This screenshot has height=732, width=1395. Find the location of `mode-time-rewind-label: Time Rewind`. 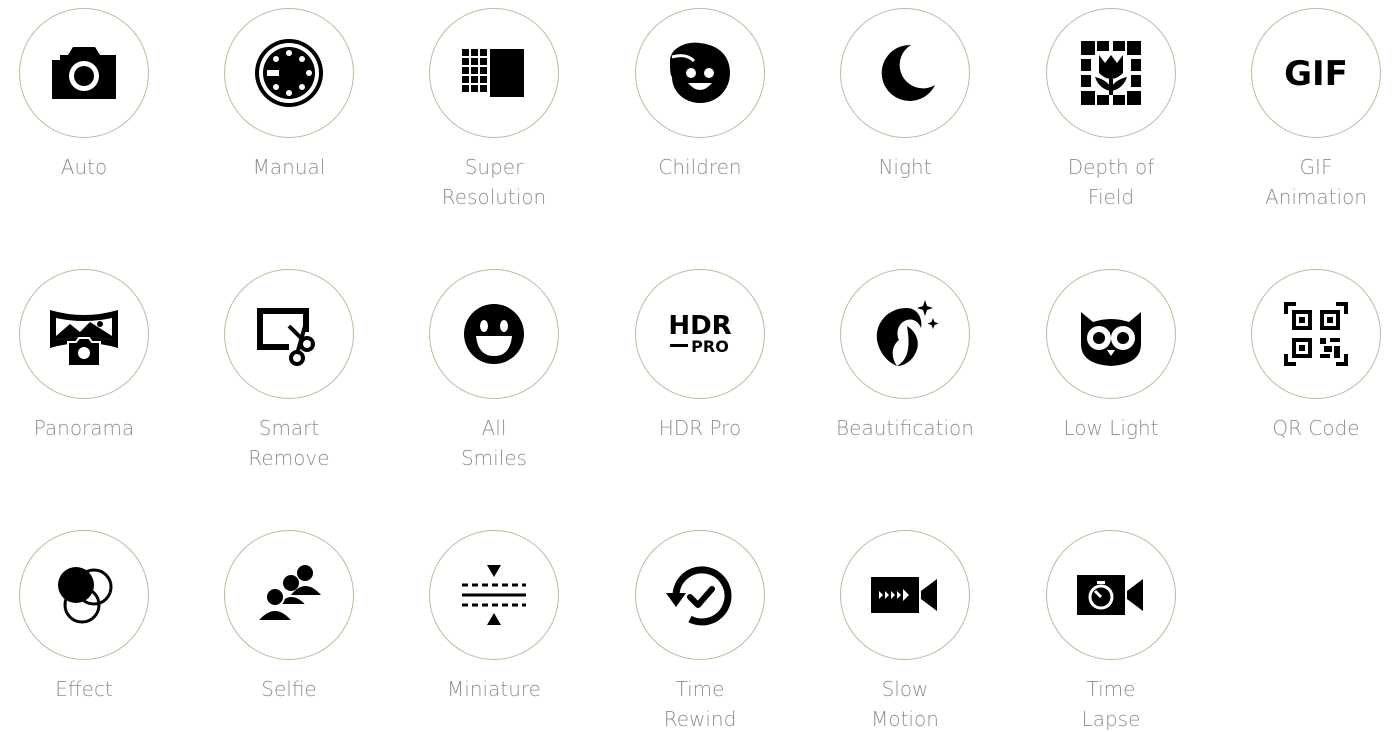

mode-time-rewind-label: Time Rewind is located at coordinates (700, 704).